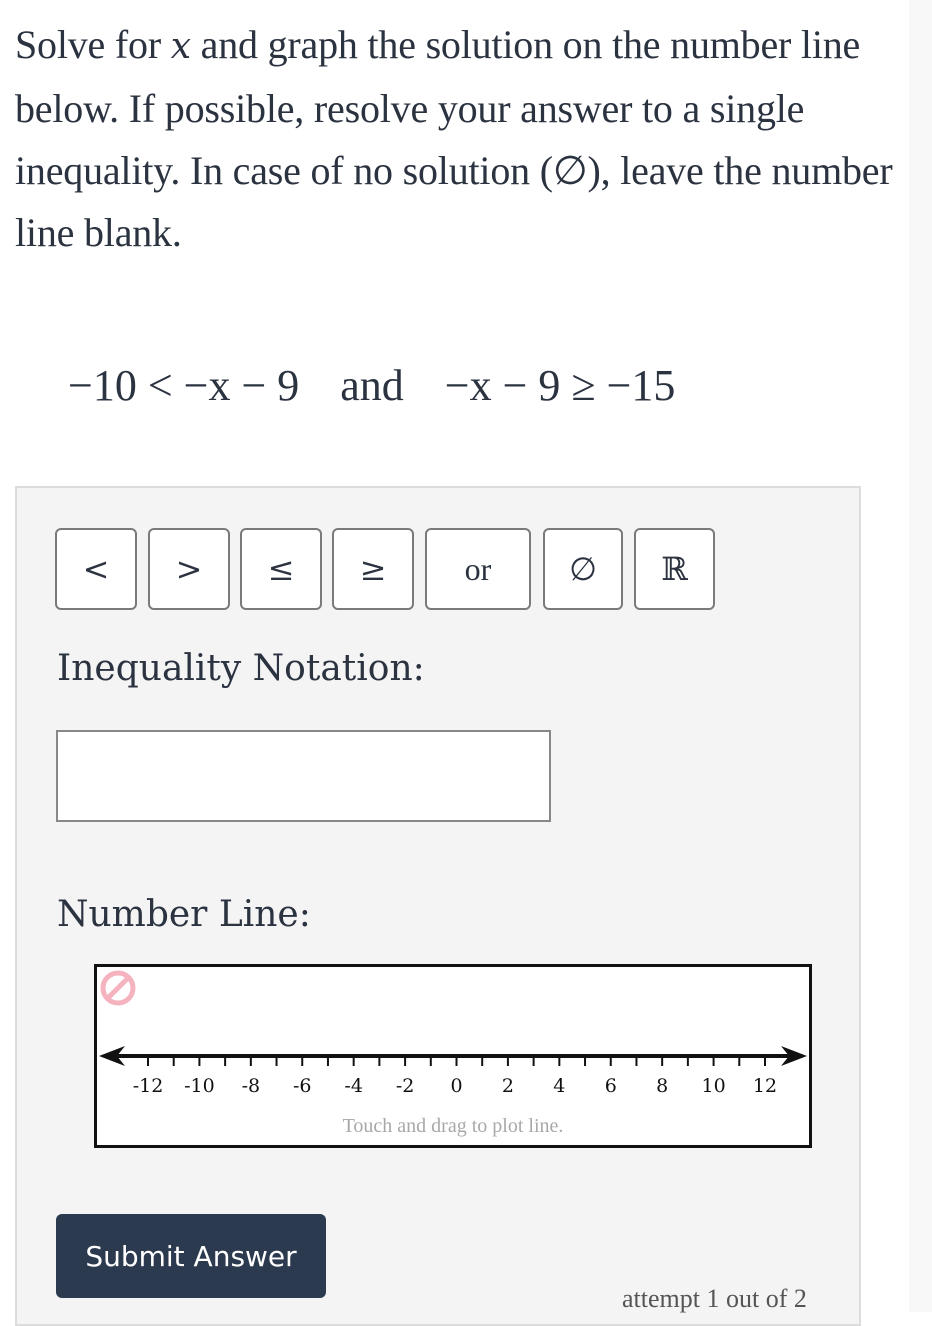  I want to click on greater-or-equal-button: ≥, so click(373, 569).